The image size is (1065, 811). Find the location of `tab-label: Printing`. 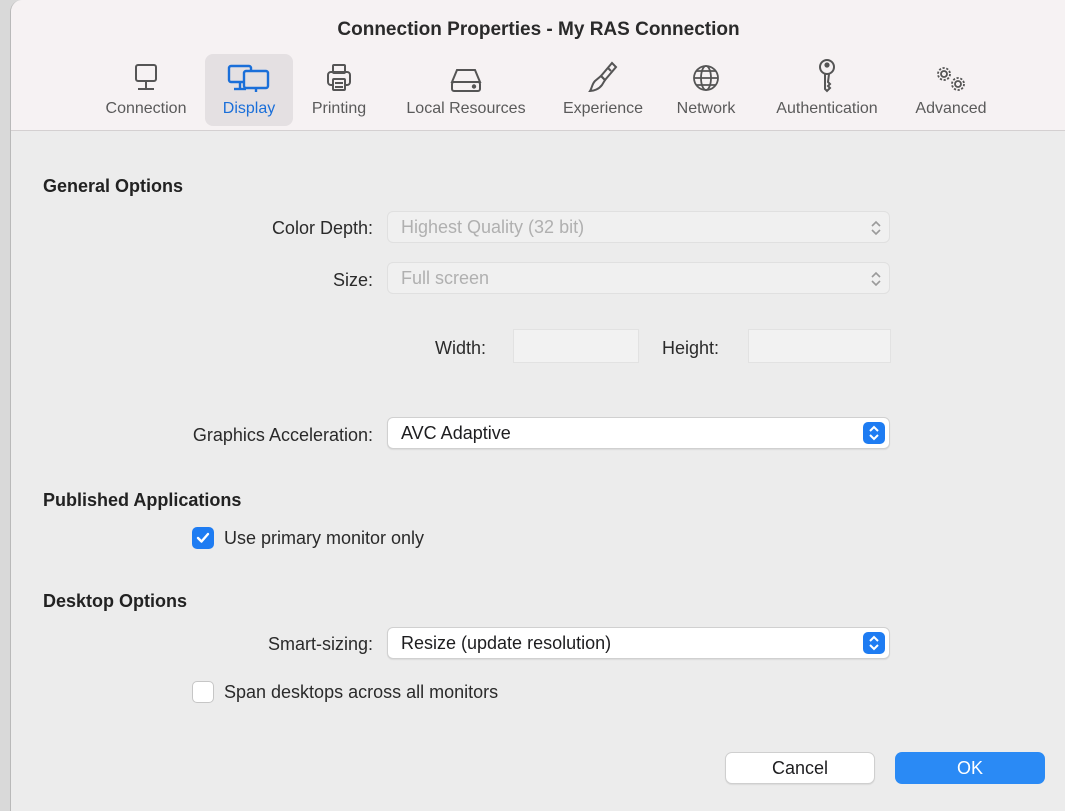

tab-label: Printing is located at coordinates (339, 108).